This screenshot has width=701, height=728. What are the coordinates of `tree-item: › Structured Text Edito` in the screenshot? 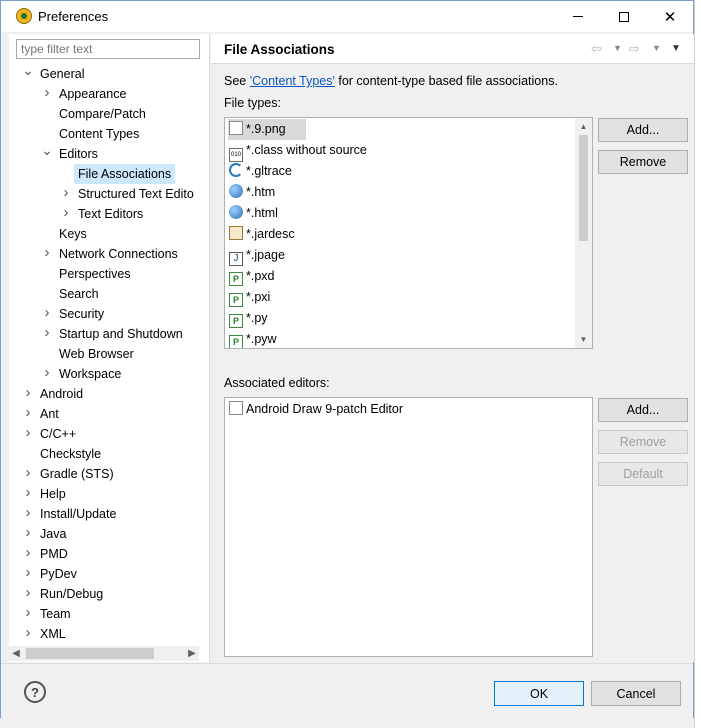 It's located at (109, 194).